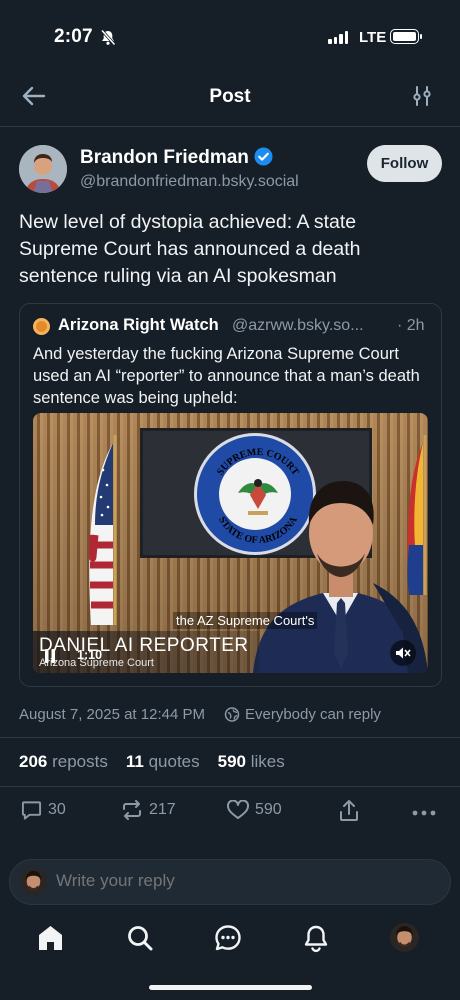 This screenshot has height=1000, width=460. Describe the element at coordinates (406, 36) in the screenshot. I see `battery-icon` at that location.